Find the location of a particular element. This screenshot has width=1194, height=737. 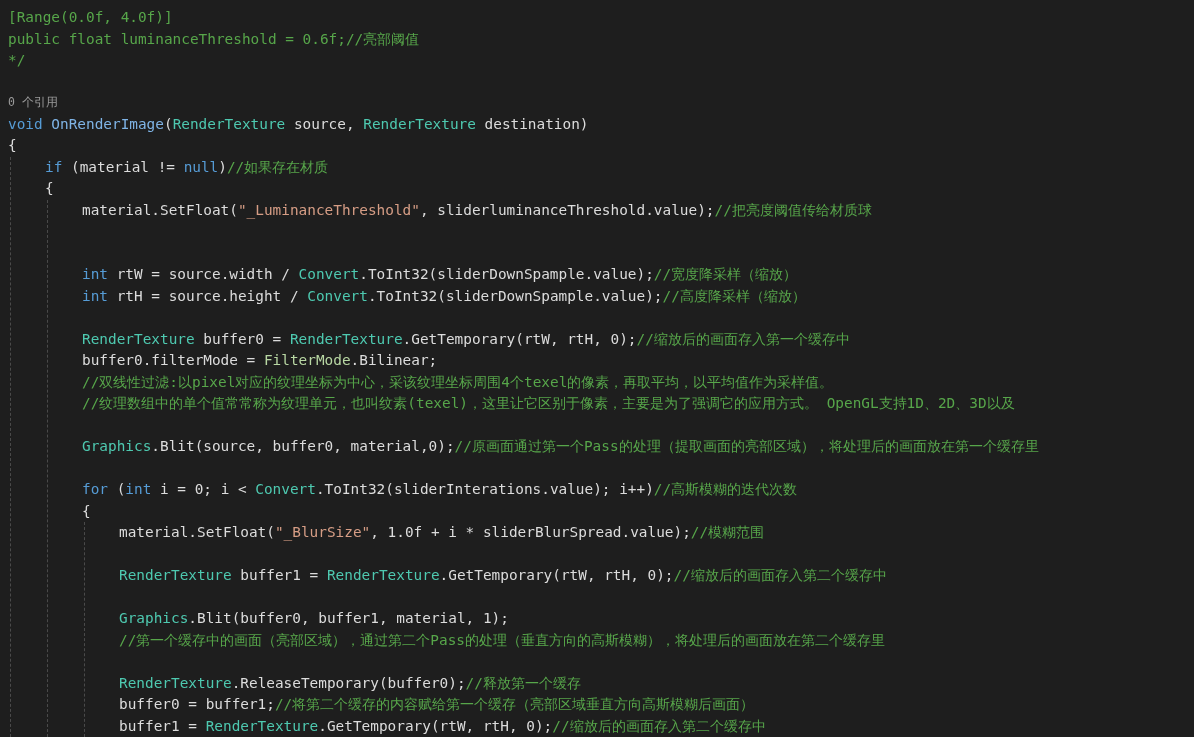

code-line: if (material != null)//如果存在材质 is located at coordinates (187, 167).